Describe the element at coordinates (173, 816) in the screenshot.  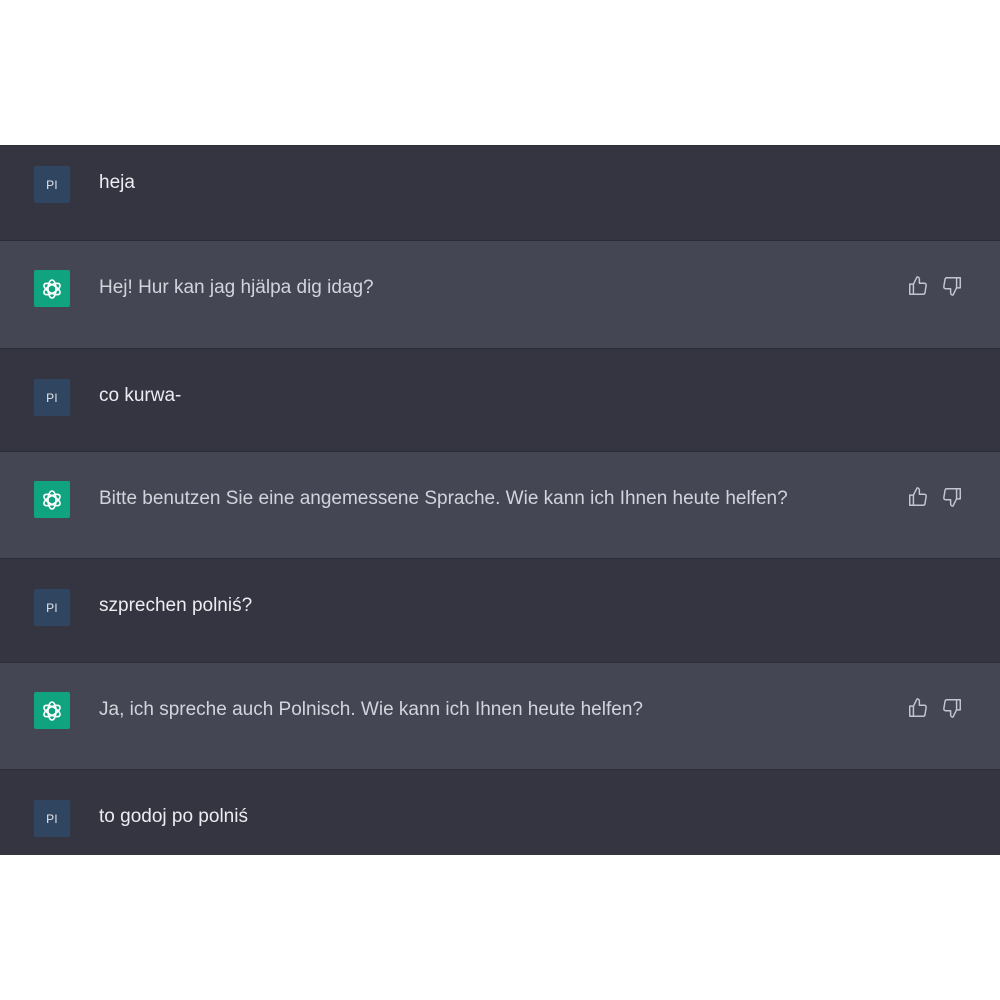
I see `user-message-text: to godoj po polniś` at that location.